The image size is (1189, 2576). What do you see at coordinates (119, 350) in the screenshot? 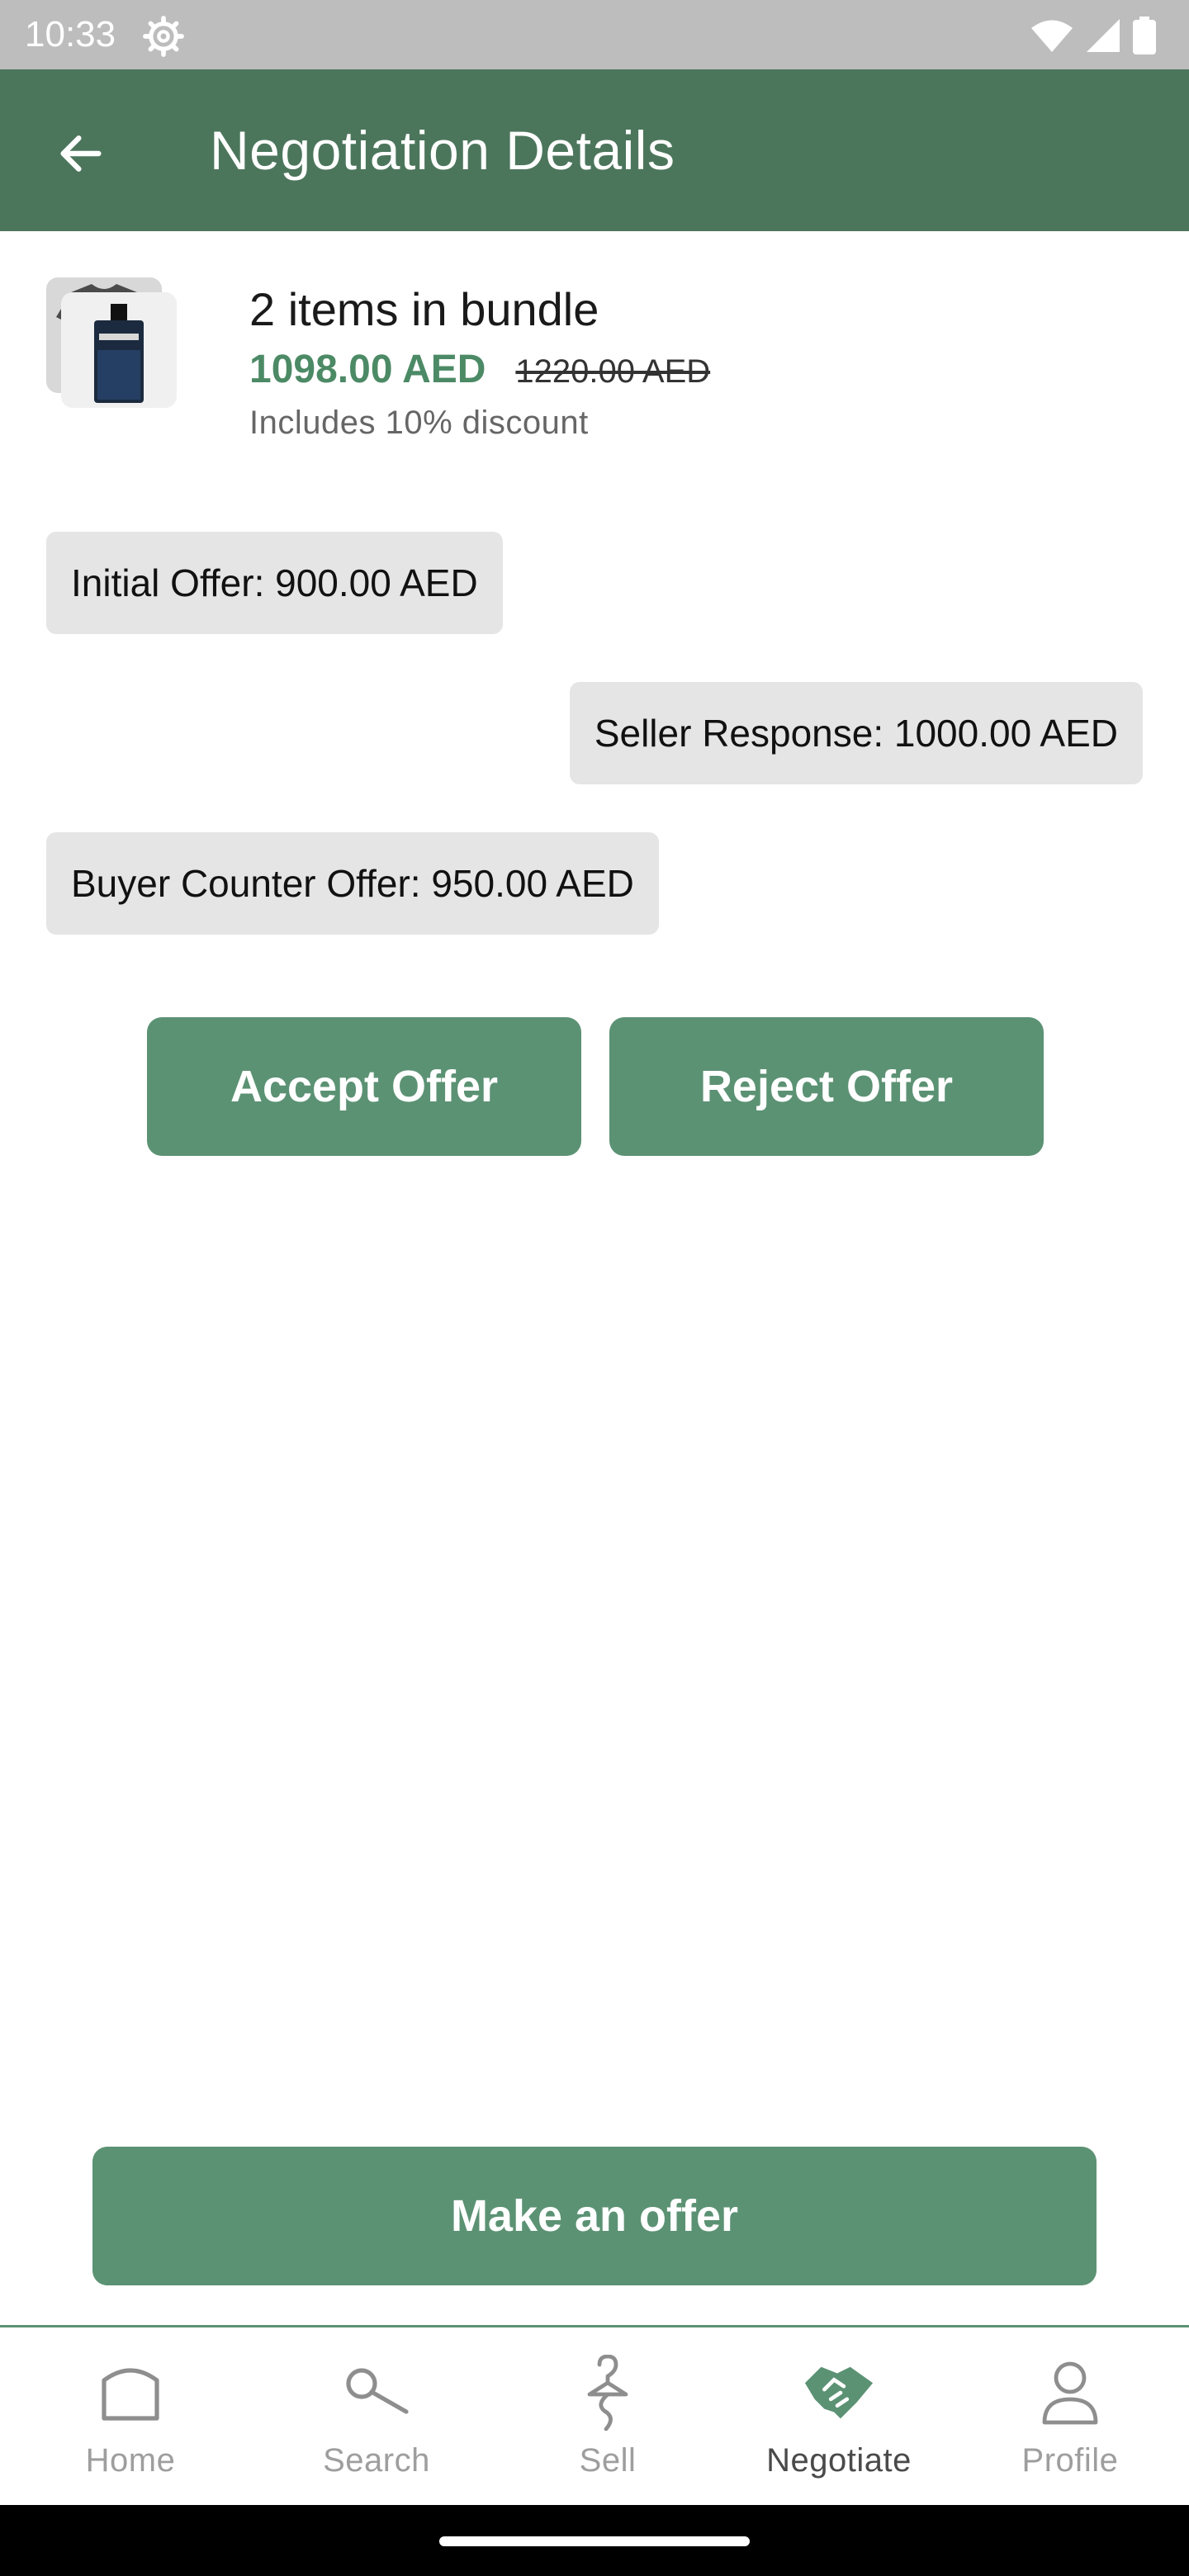
I see `perfume-thumbnail` at bounding box center [119, 350].